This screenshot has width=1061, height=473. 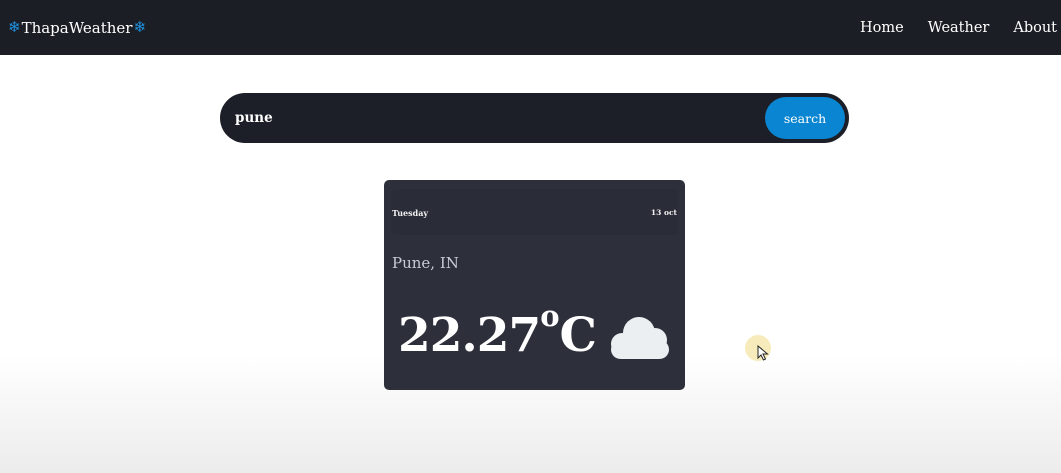 I want to click on temperature-display: 22.27oC, so click(x=497, y=331).